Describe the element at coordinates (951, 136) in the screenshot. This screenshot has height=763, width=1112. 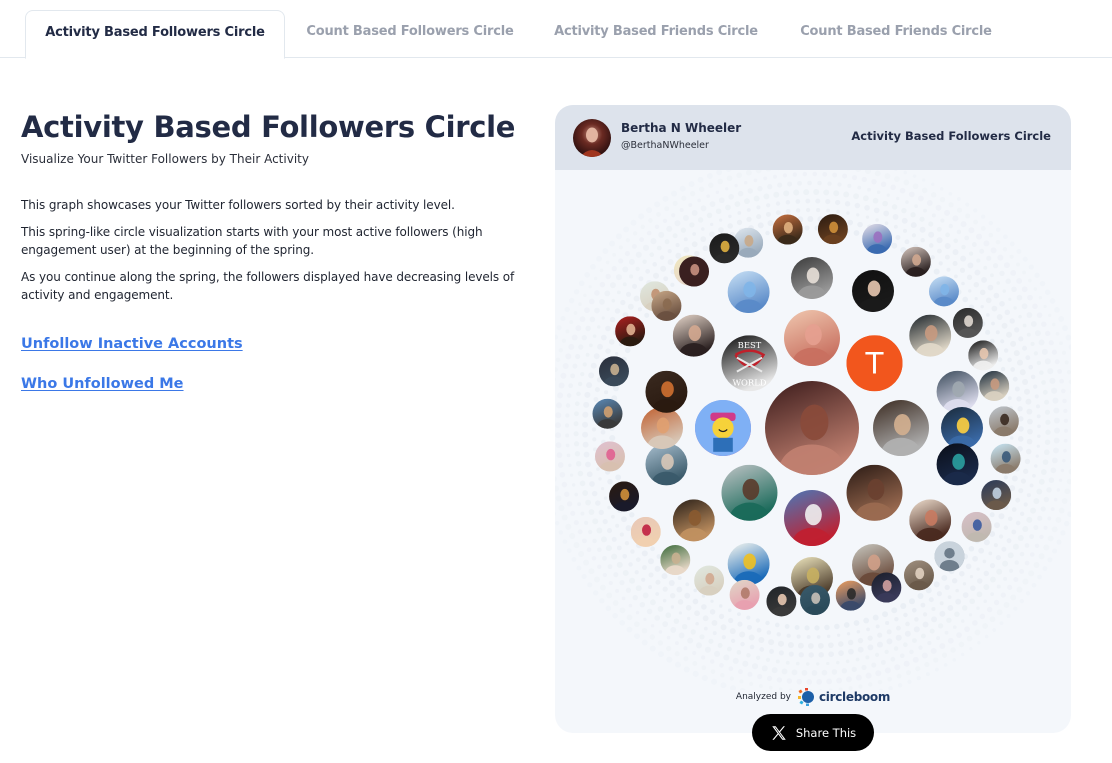
I see `card-circle-type-label: Activity Based Followers Circle` at that location.